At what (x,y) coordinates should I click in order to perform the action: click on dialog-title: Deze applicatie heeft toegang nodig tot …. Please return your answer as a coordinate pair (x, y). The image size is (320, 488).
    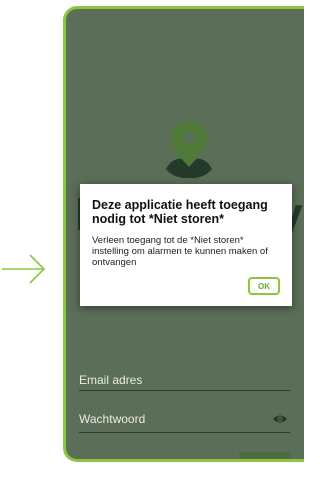
    Looking at the image, I should click on (180, 212).